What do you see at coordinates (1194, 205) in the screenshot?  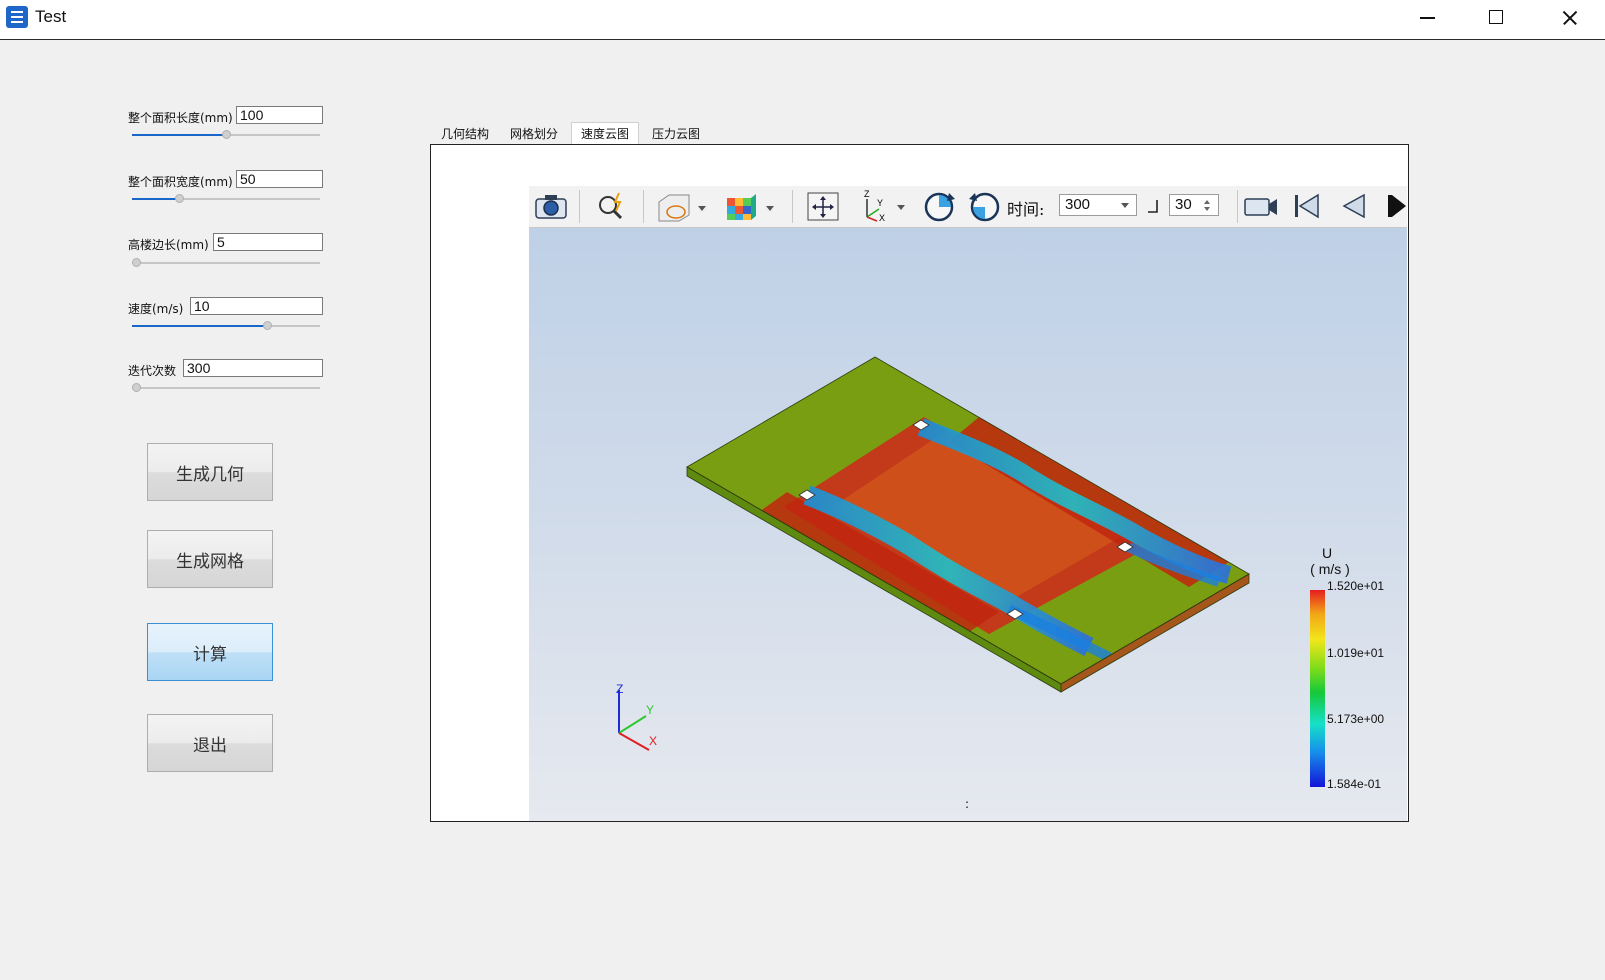 I see `frame-spinbox: 30` at bounding box center [1194, 205].